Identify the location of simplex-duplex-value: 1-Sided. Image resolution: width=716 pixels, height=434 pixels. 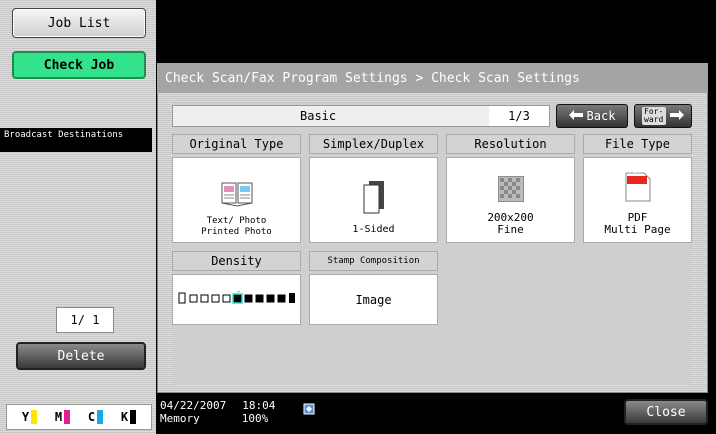
(373, 200).